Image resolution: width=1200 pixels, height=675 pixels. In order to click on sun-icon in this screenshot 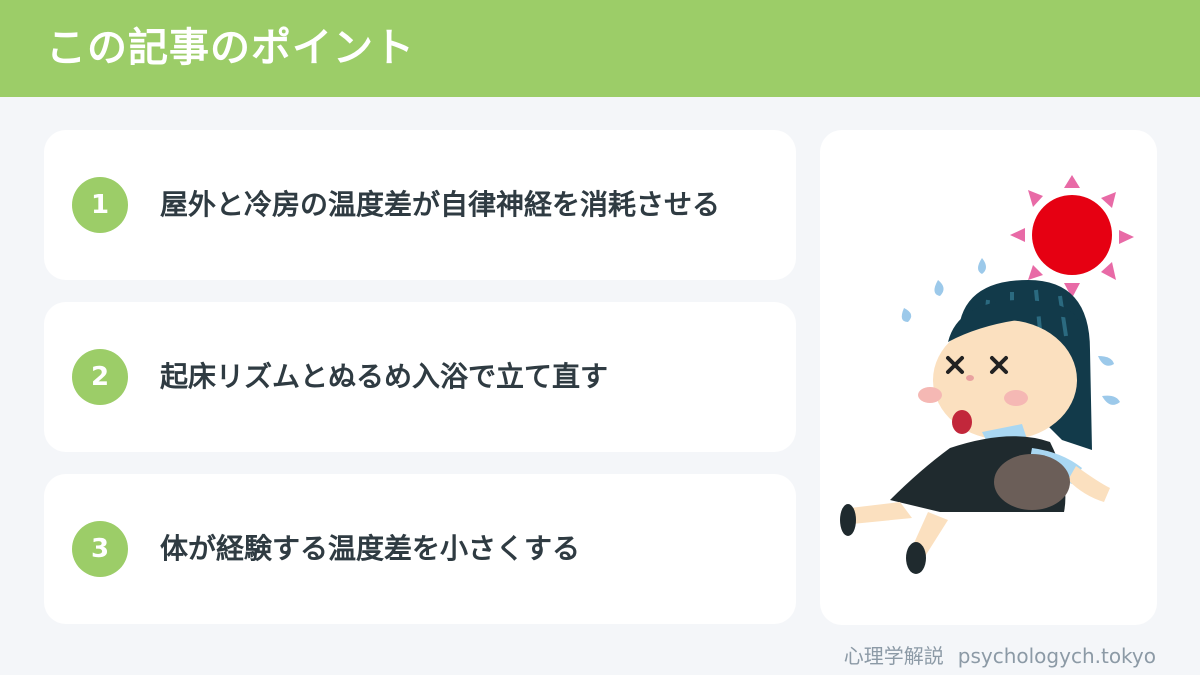, I will do `click(1072, 236)`.